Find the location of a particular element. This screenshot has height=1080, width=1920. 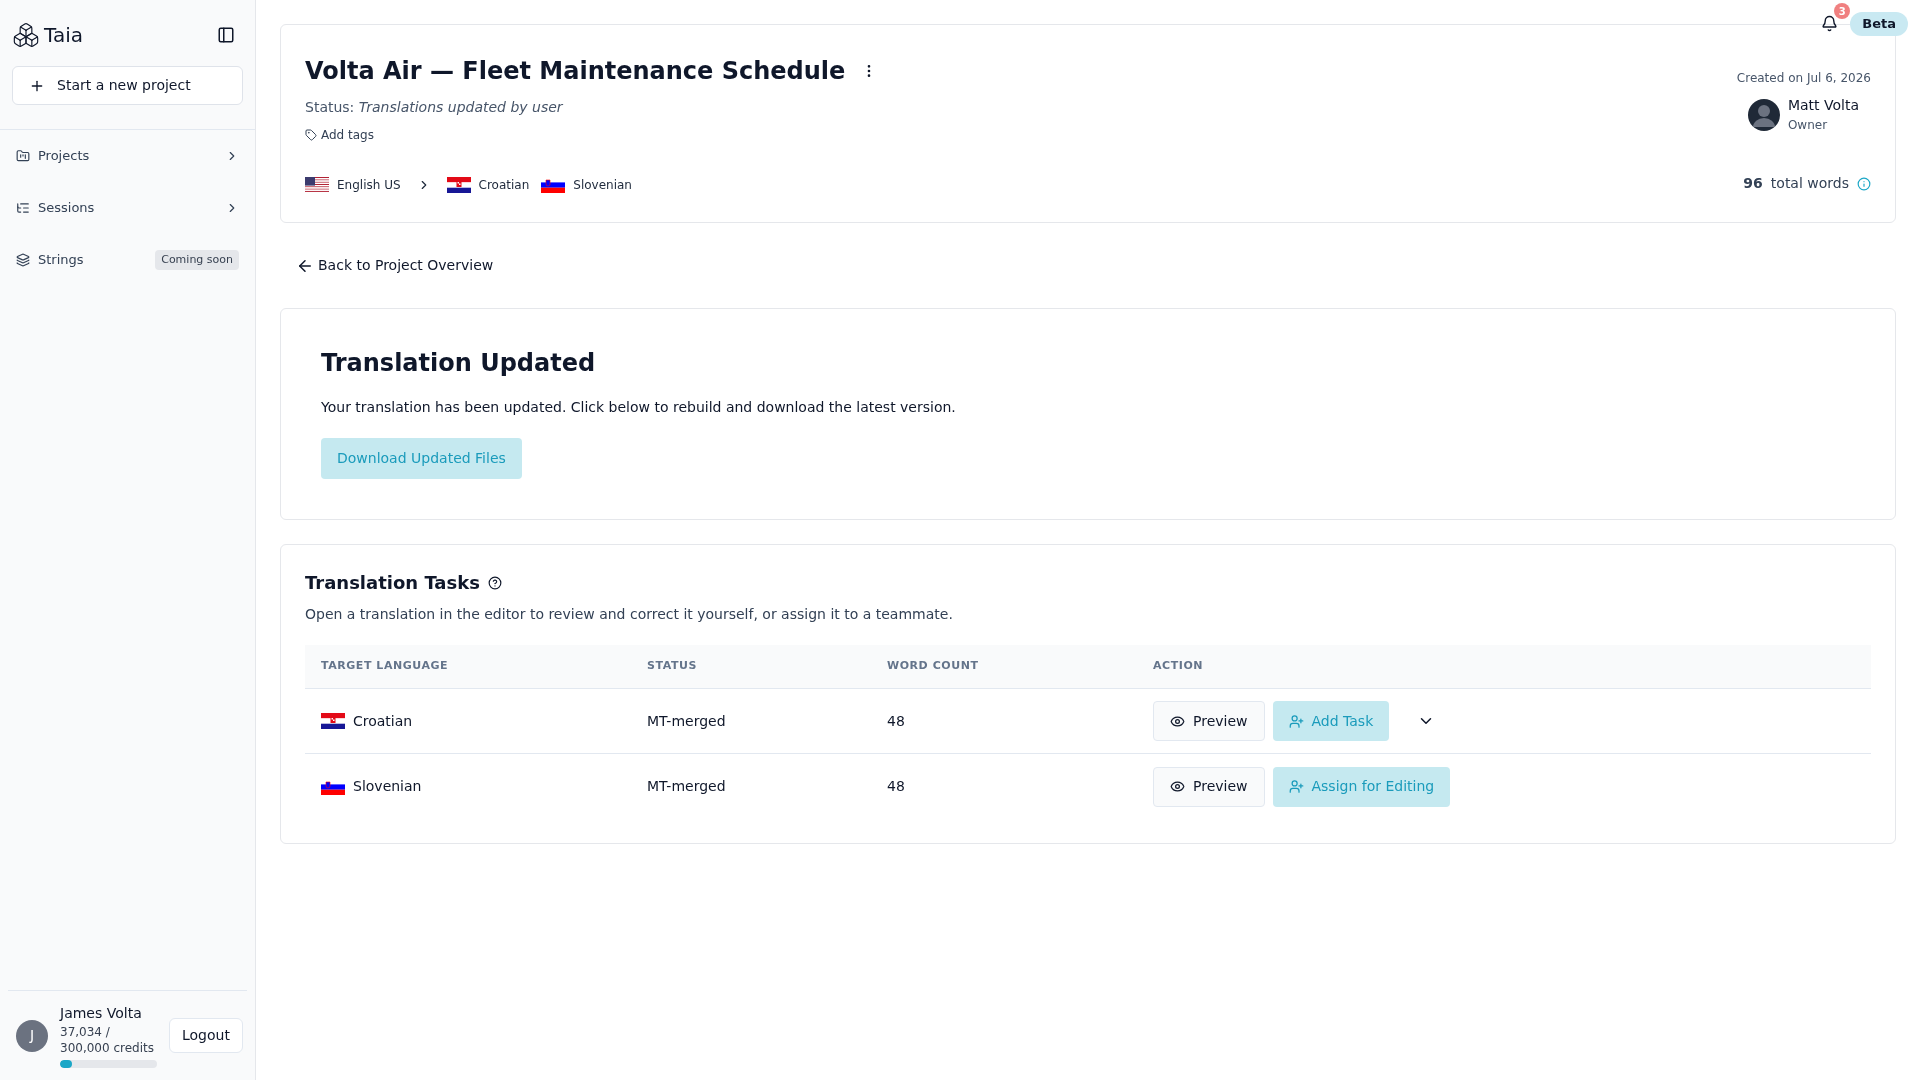

owner-name: Matt Volta is located at coordinates (1823, 105).